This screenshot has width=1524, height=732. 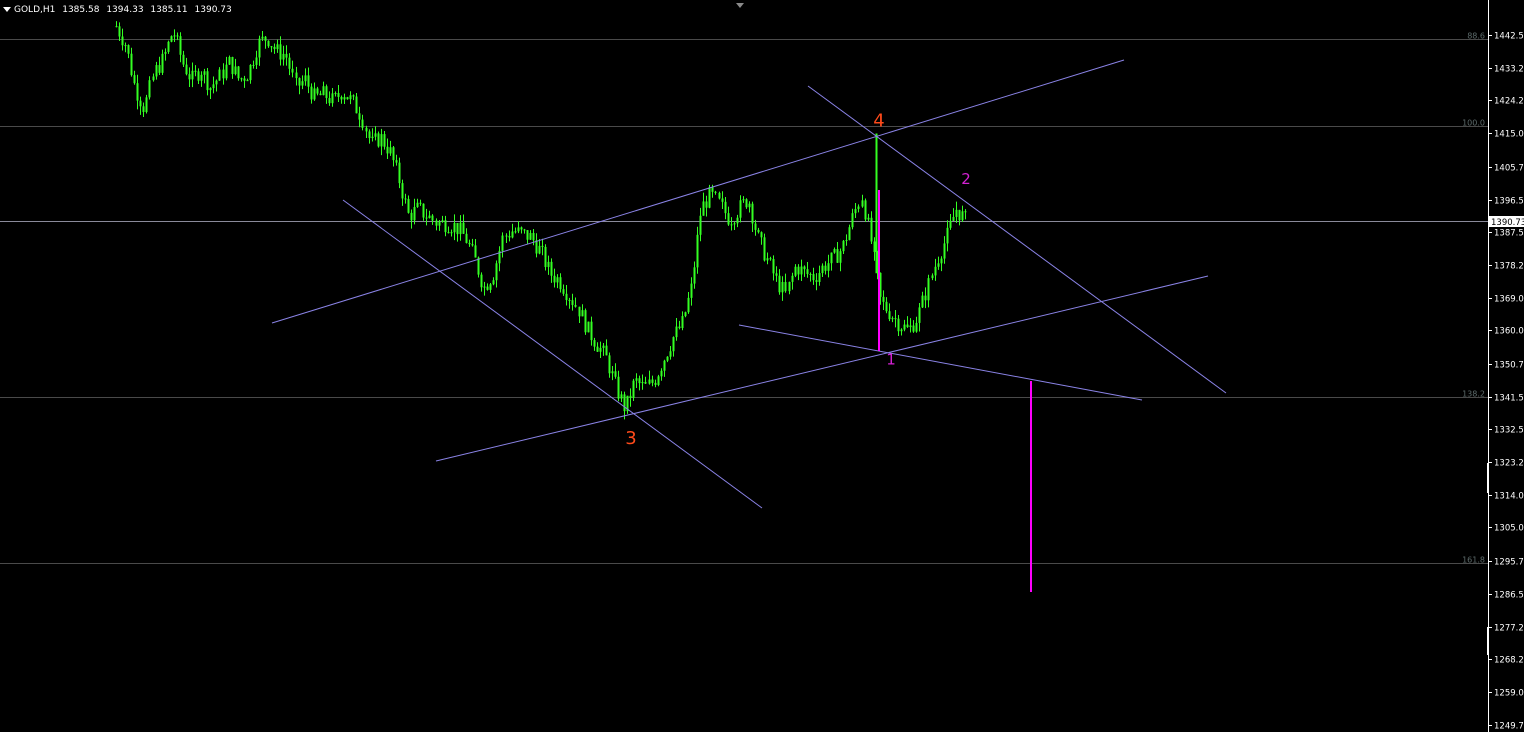 What do you see at coordinates (878, 120) in the screenshot?
I see `wave-label-4: 4` at bounding box center [878, 120].